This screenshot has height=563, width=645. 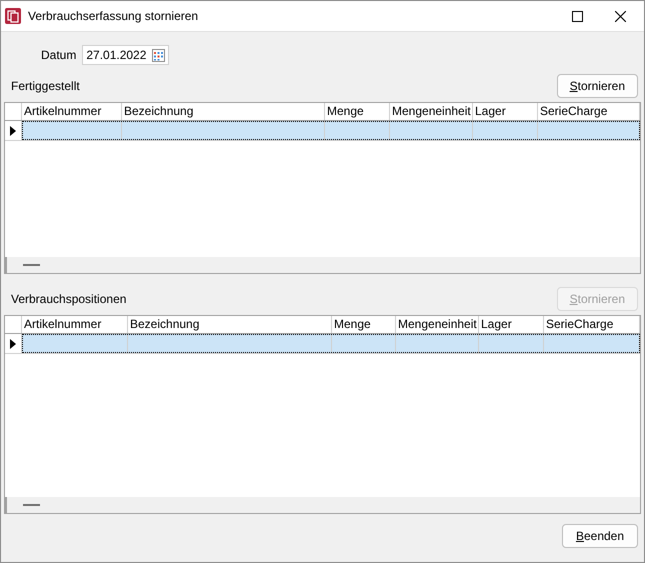 What do you see at coordinates (126, 55) in the screenshot?
I see `date-field: 27.01.2022` at bounding box center [126, 55].